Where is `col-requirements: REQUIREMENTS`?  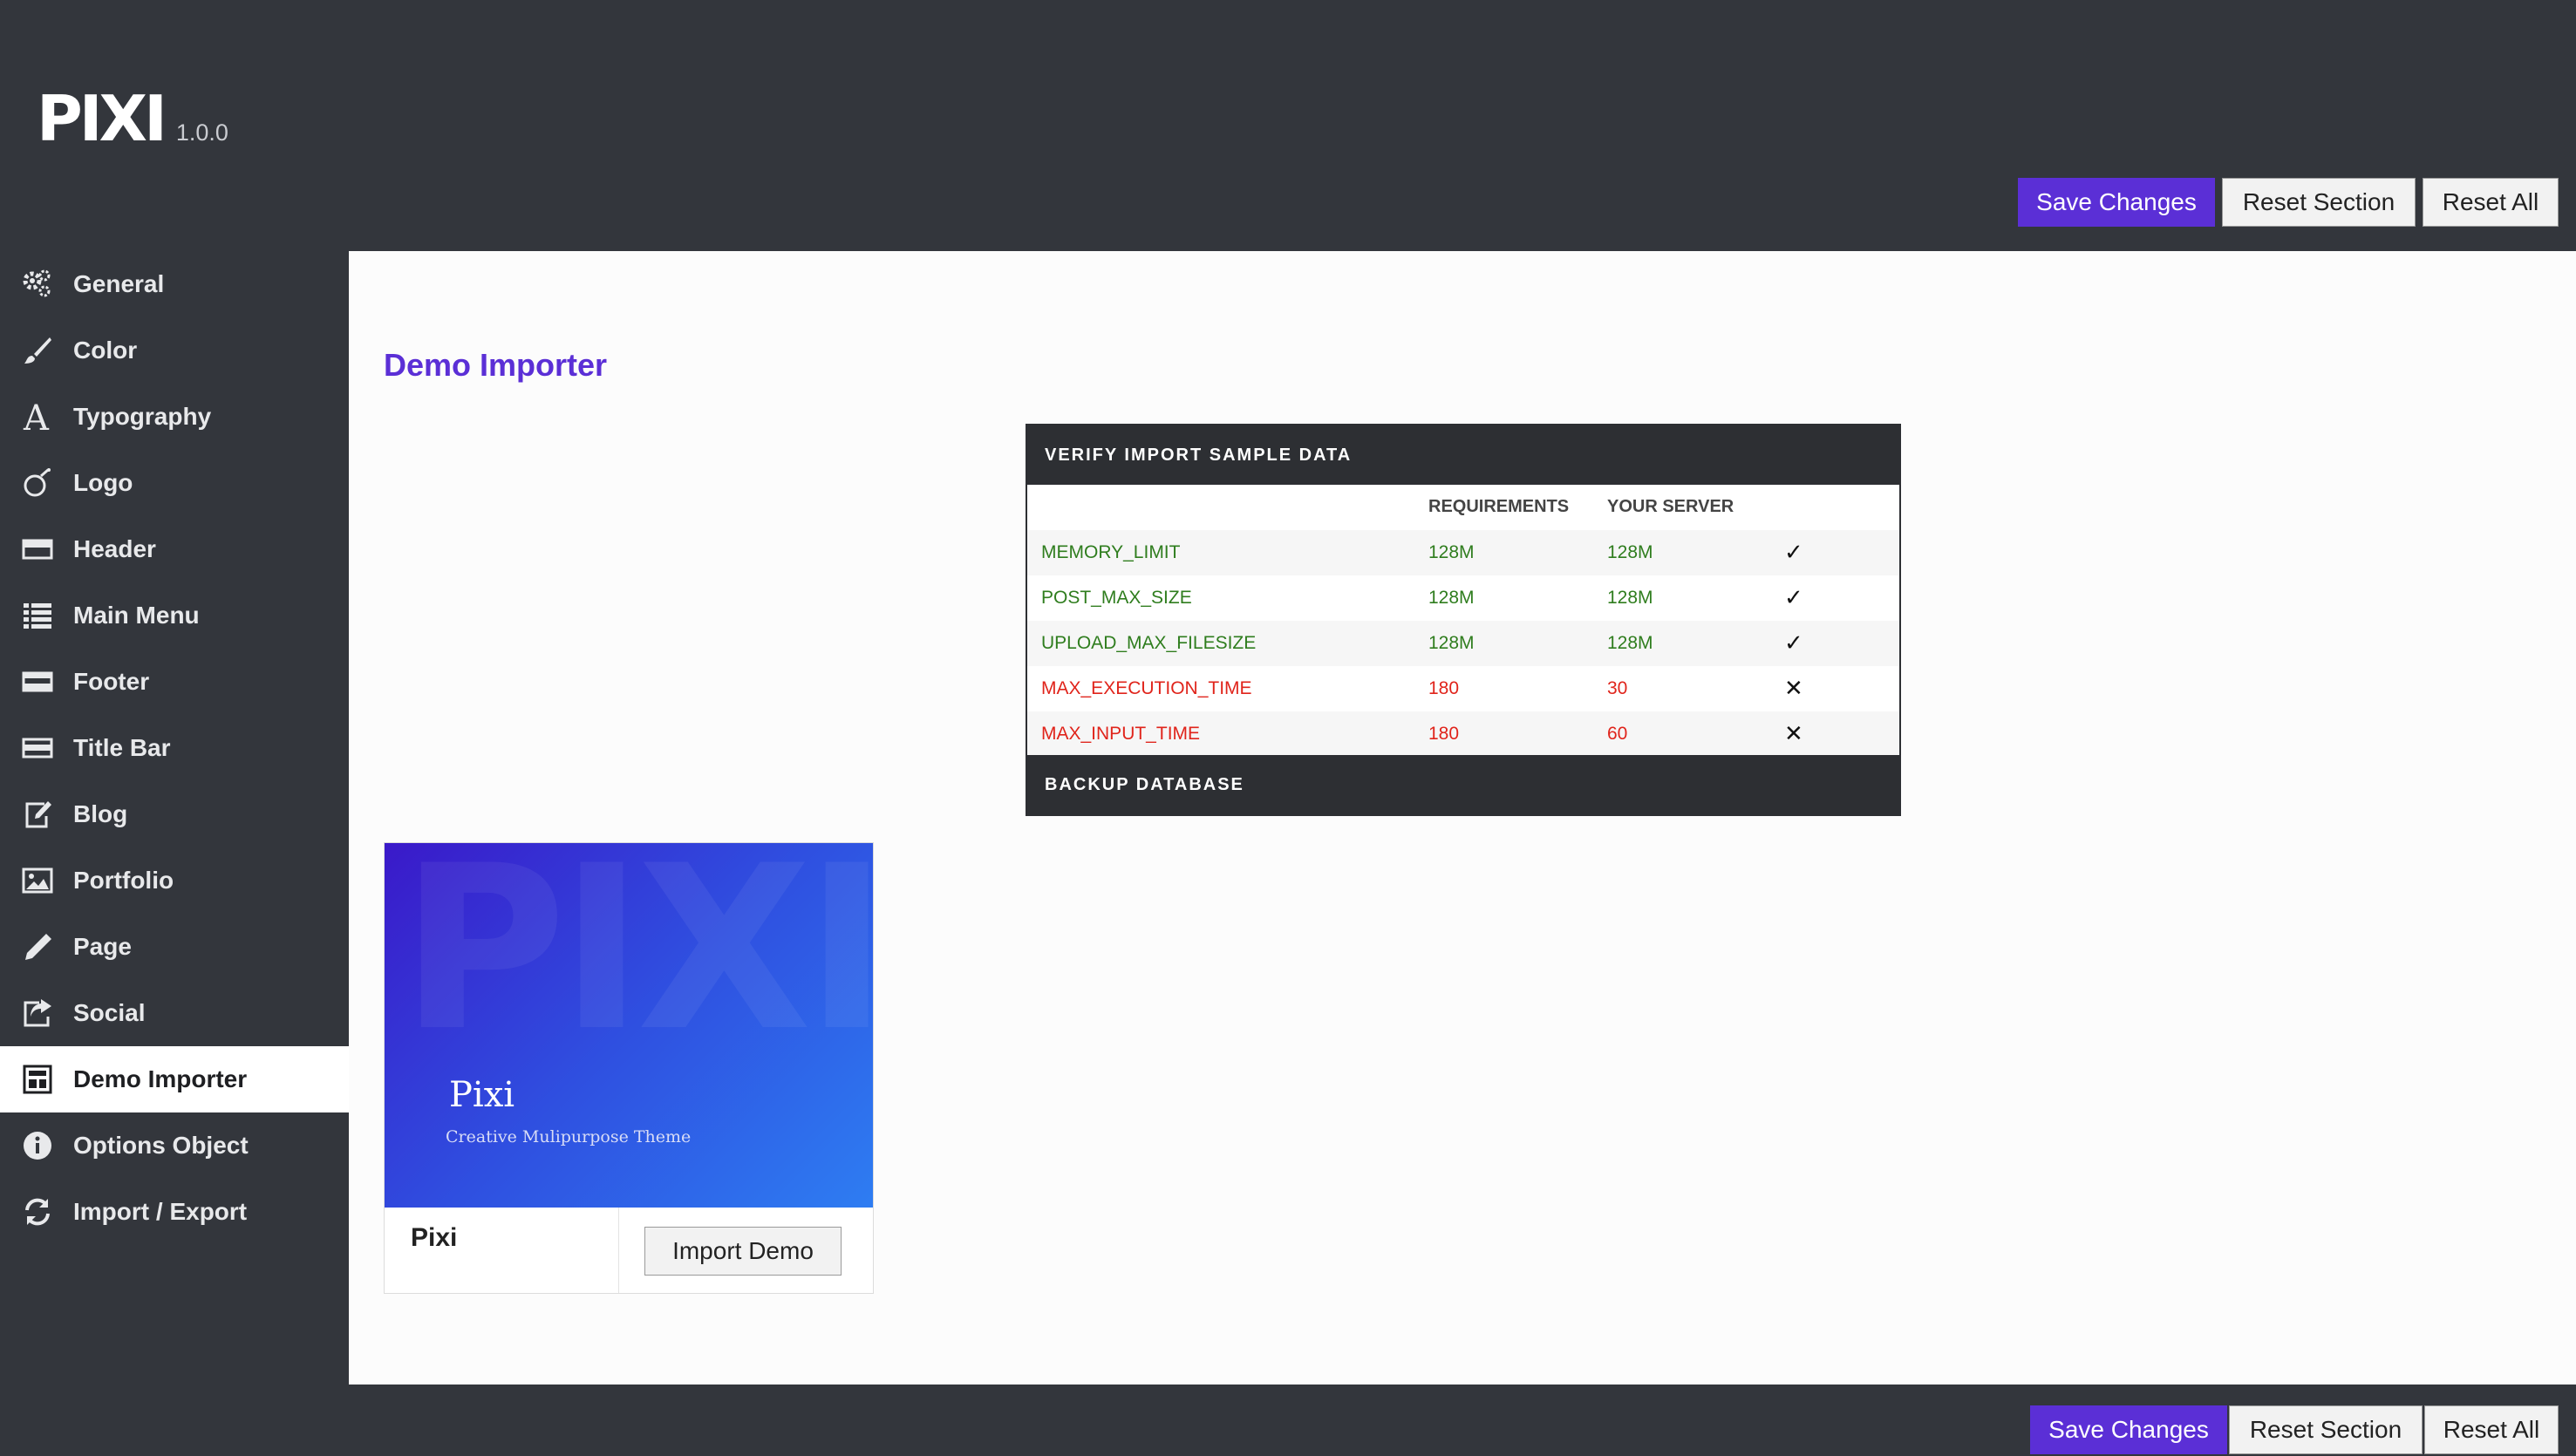
col-requirements: REQUIREMENTS is located at coordinates (1499, 506).